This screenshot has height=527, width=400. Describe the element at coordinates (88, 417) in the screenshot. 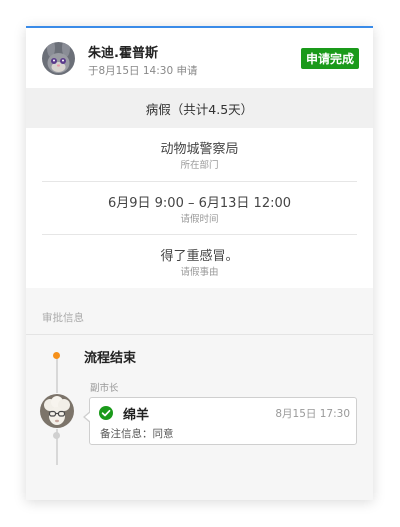

I see `card-pointer-fill` at that location.